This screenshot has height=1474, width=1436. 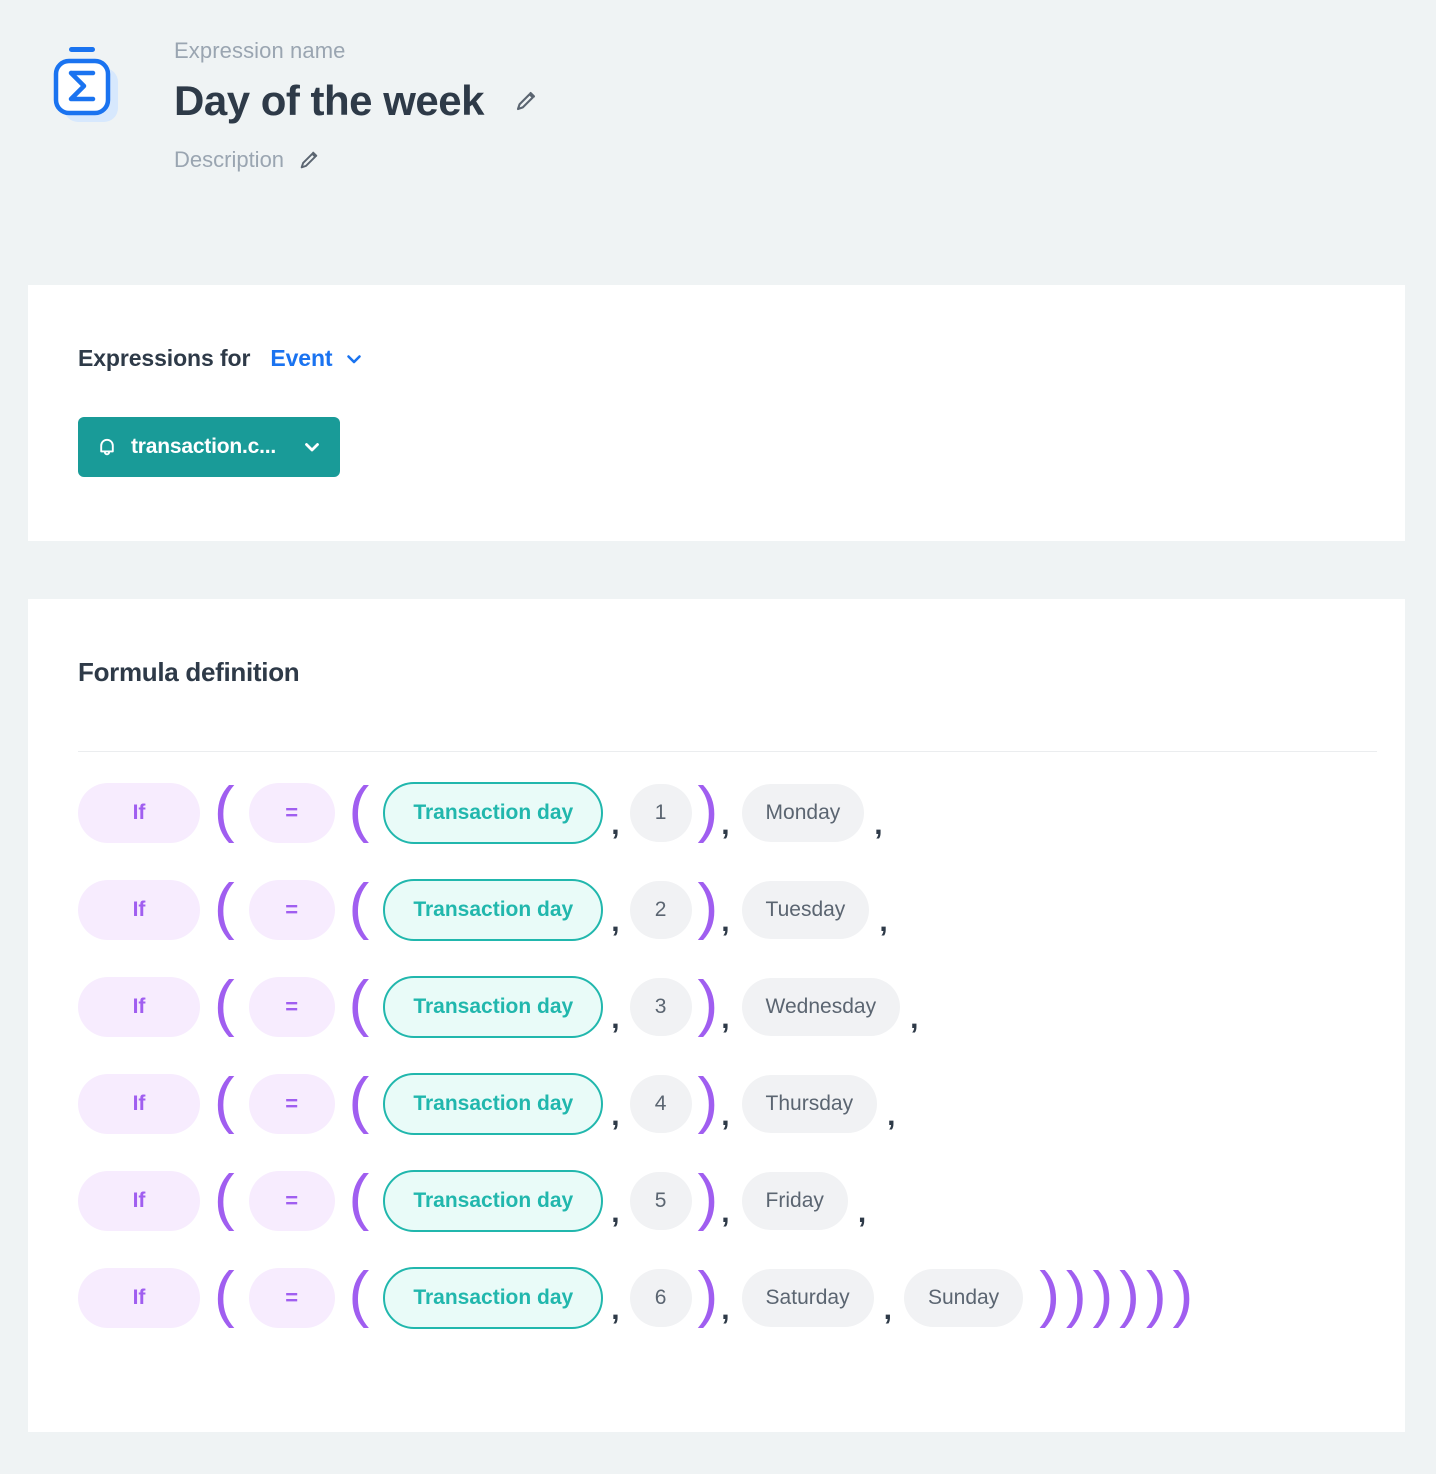 I want to click on formula-row: If(=(Transaction day, 3), Wednesday,, so click(x=741, y=1006).